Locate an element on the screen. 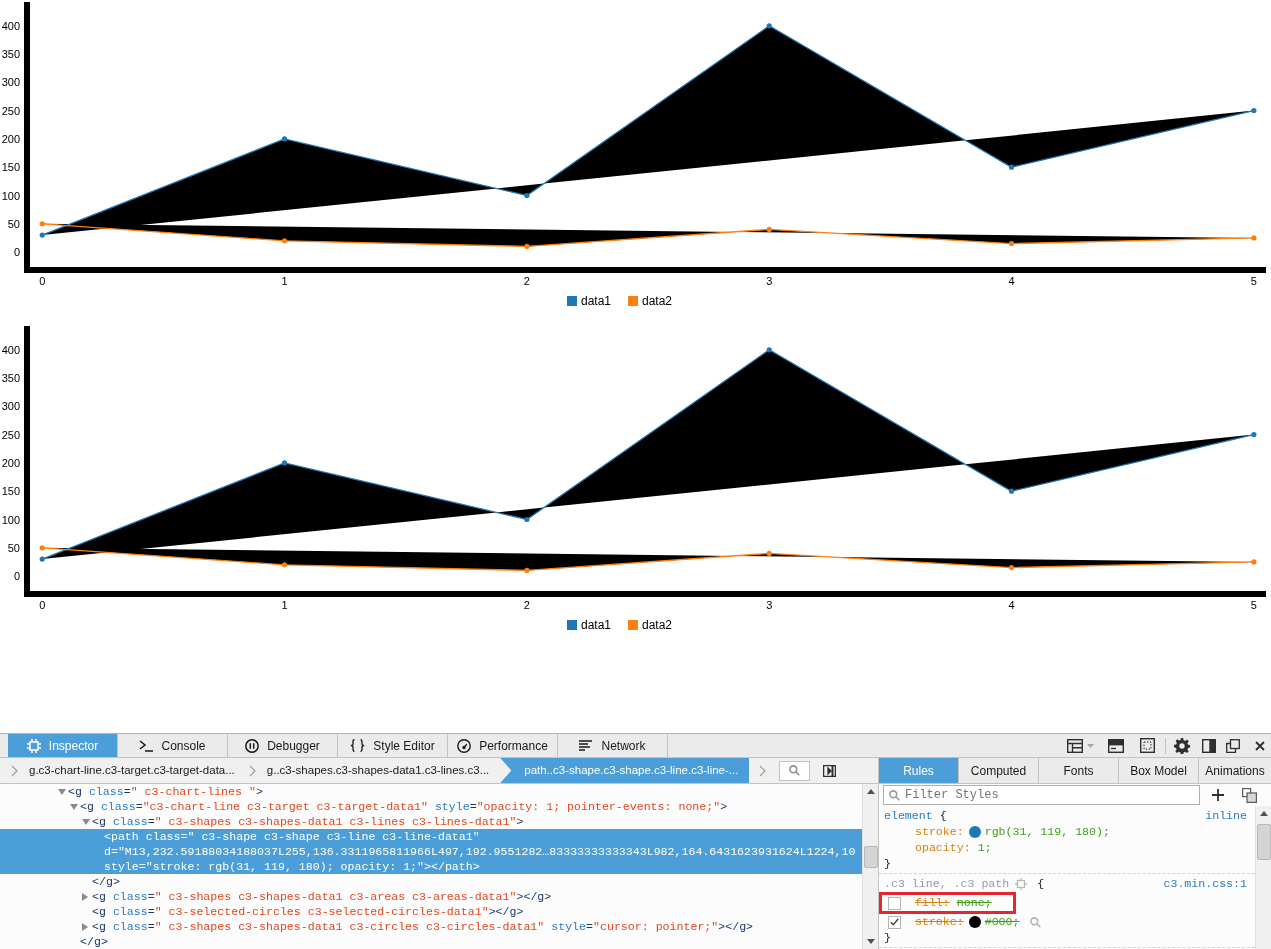  sidebar-tab: Animations is located at coordinates (1235, 770).